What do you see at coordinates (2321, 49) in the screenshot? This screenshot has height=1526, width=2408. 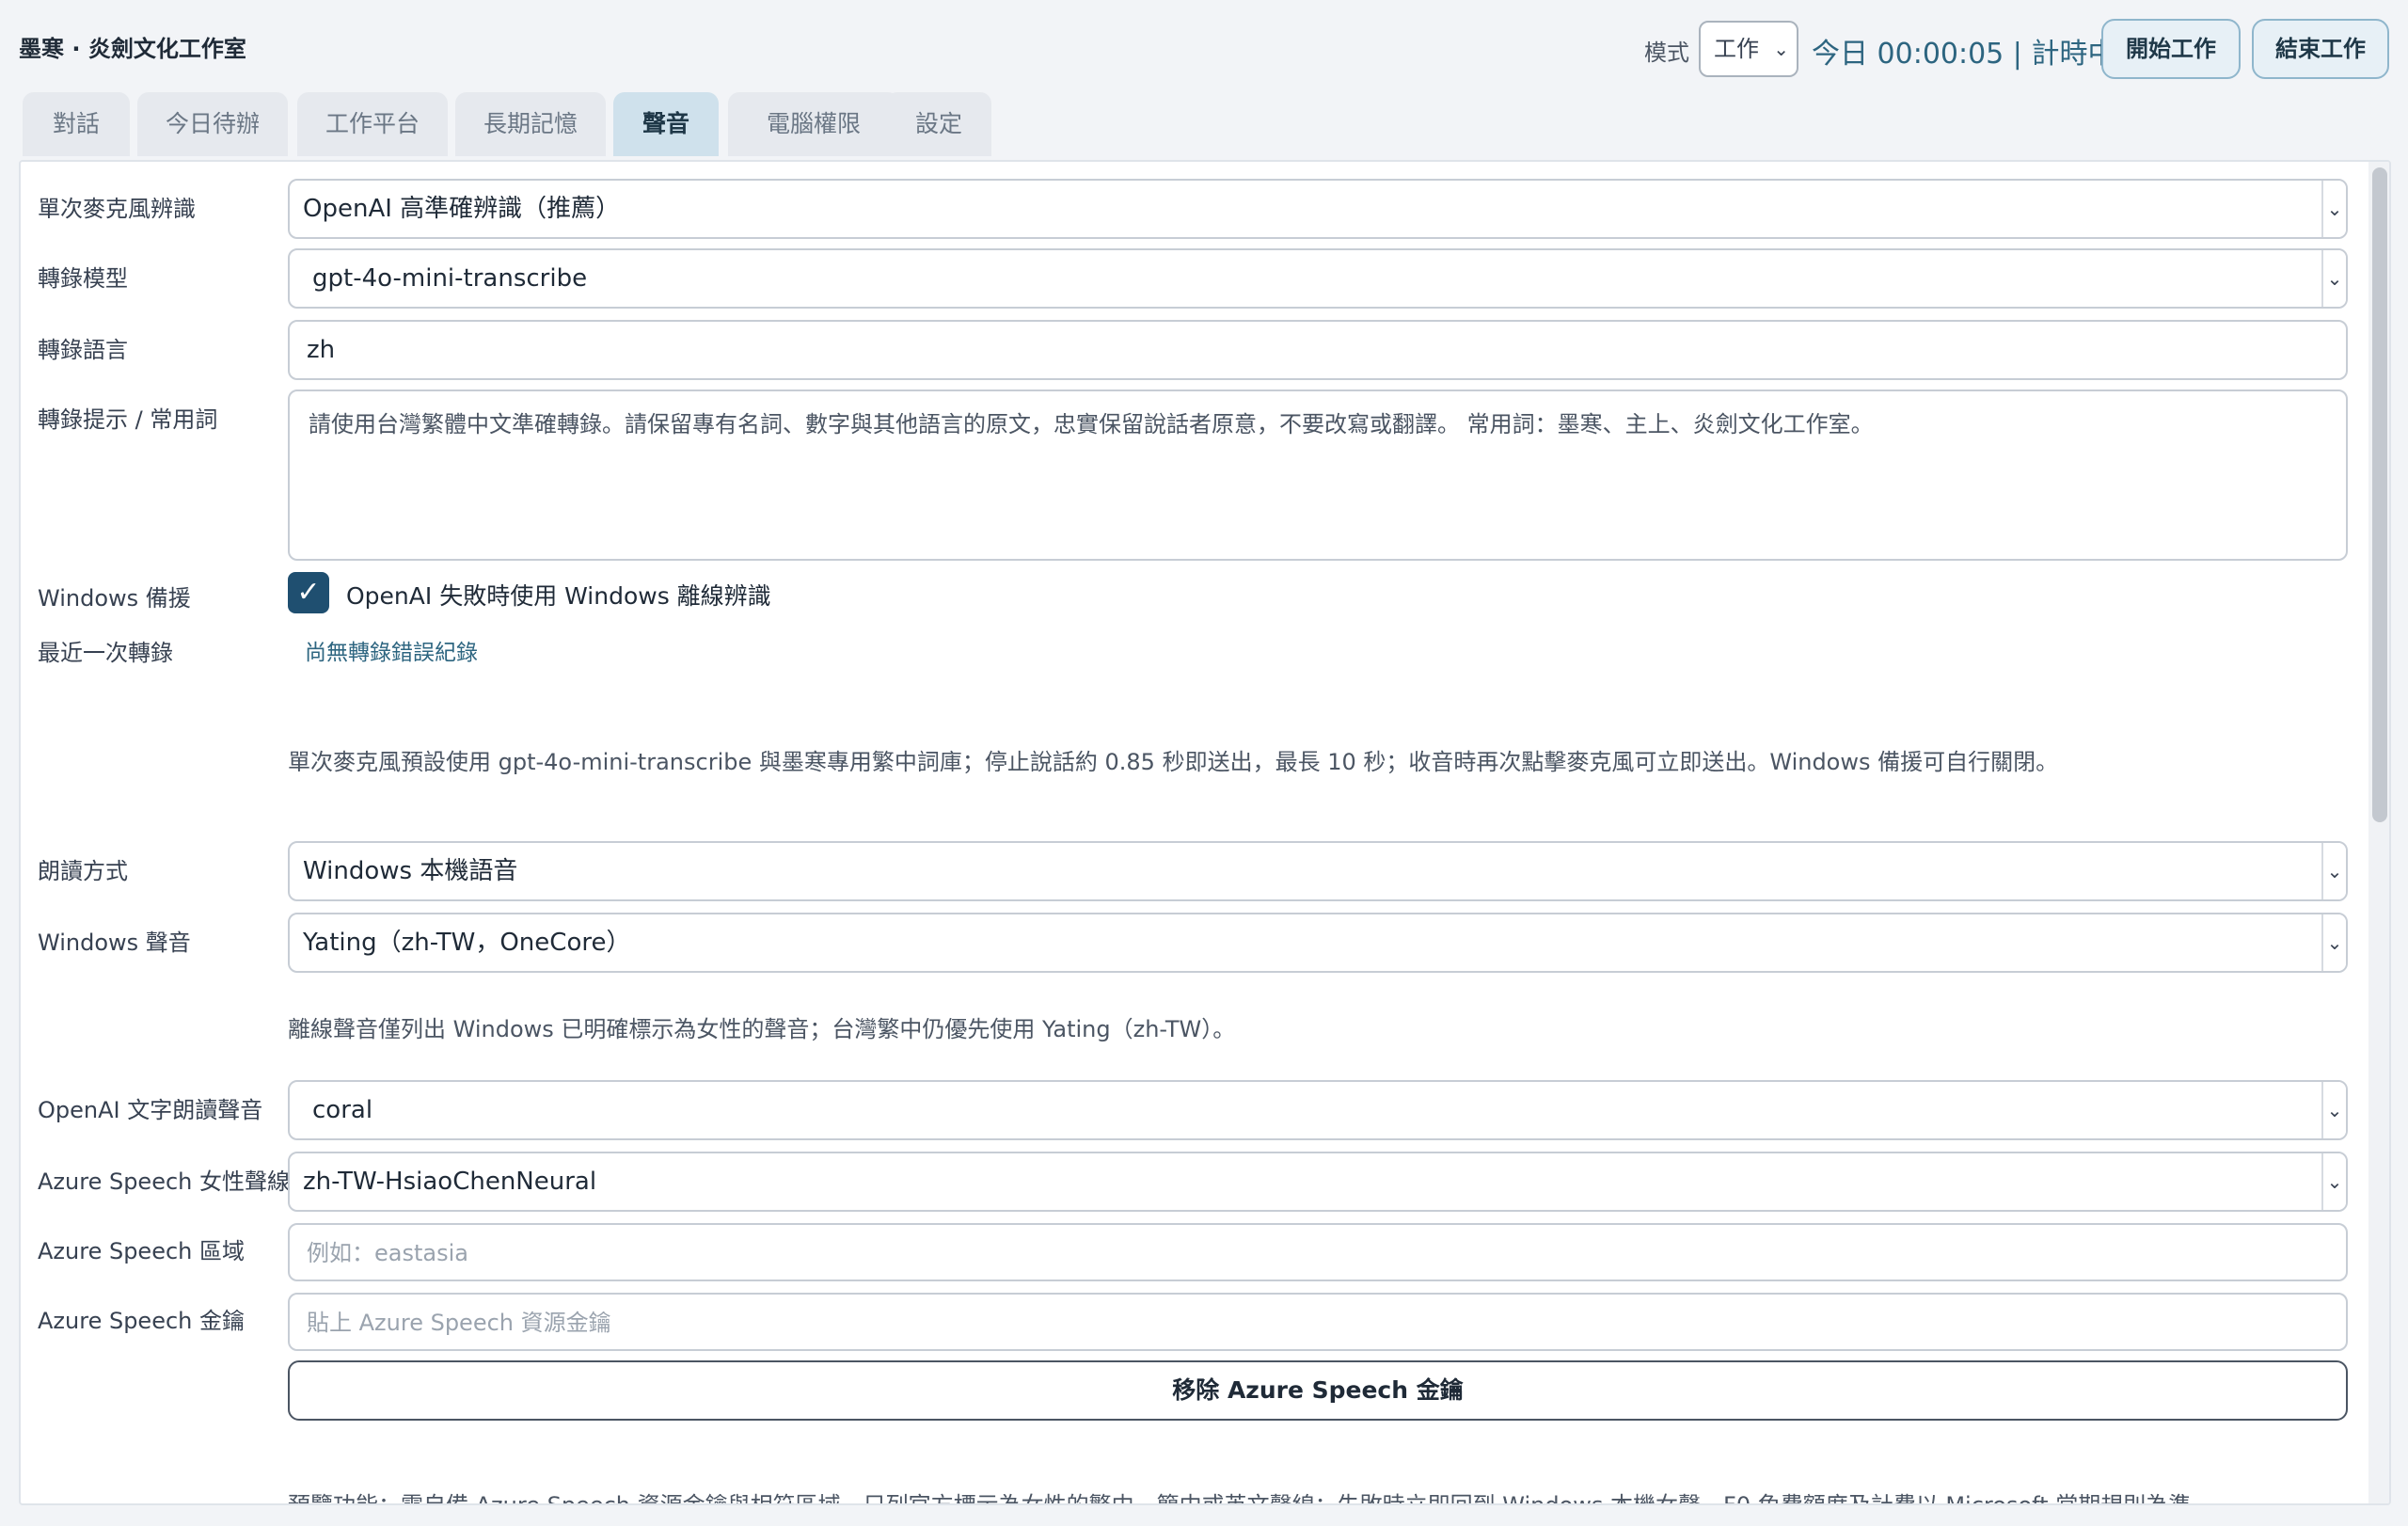 I see `end-work-button: 結束工作` at bounding box center [2321, 49].